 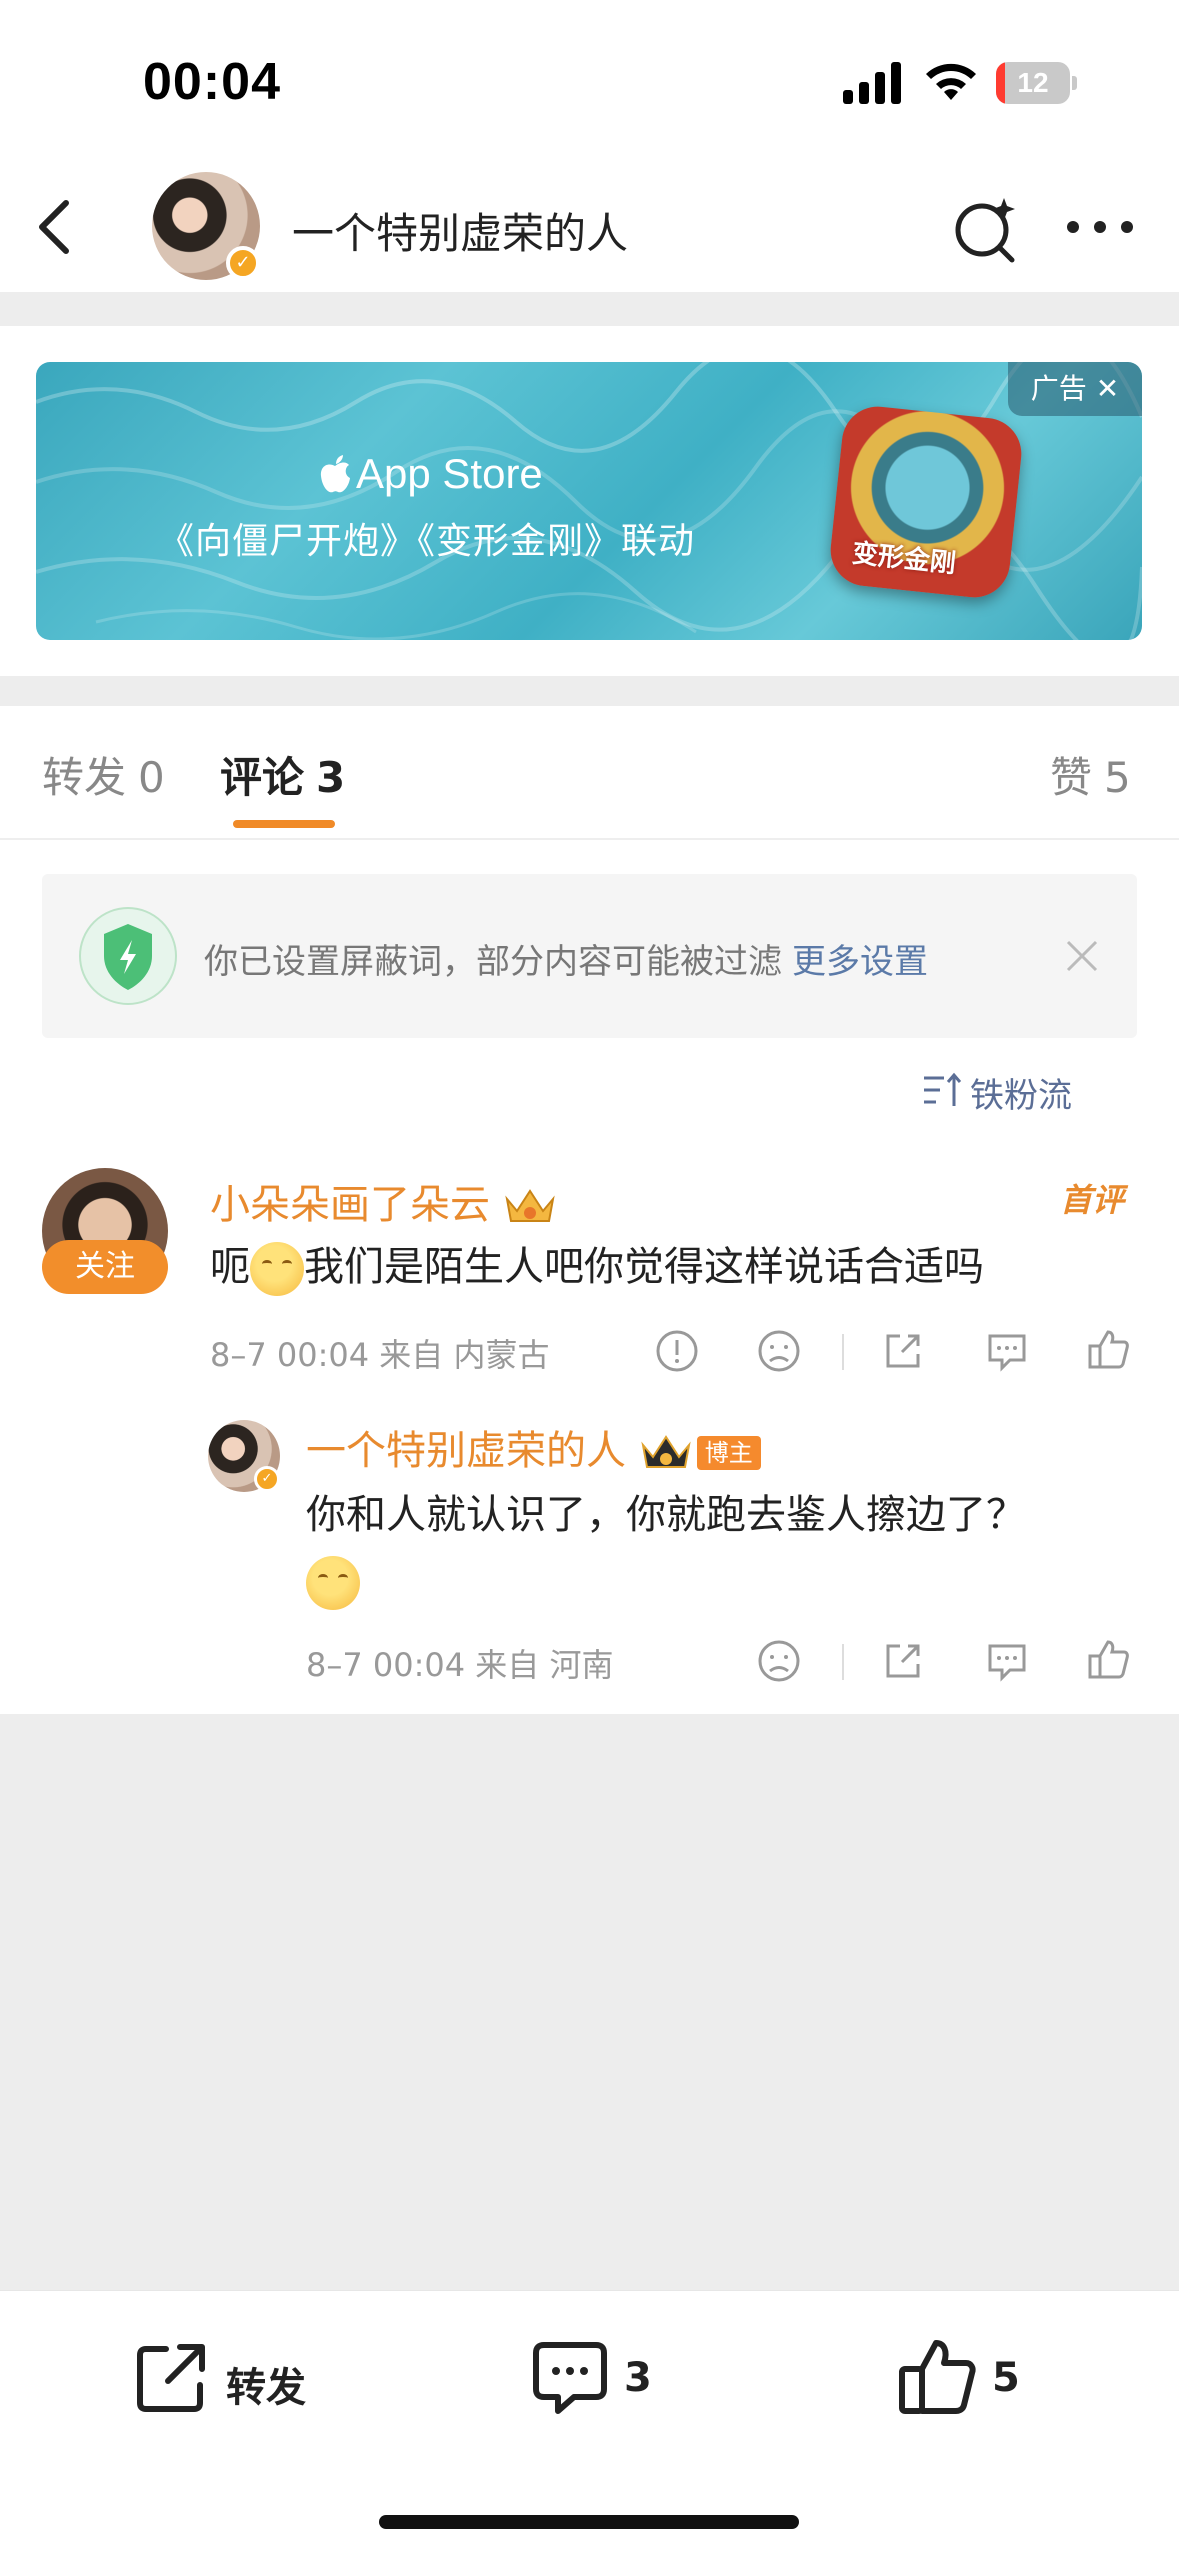 What do you see at coordinates (951, 81) in the screenshot?
I see `wifi-icon` at bounding box center [951, 81].